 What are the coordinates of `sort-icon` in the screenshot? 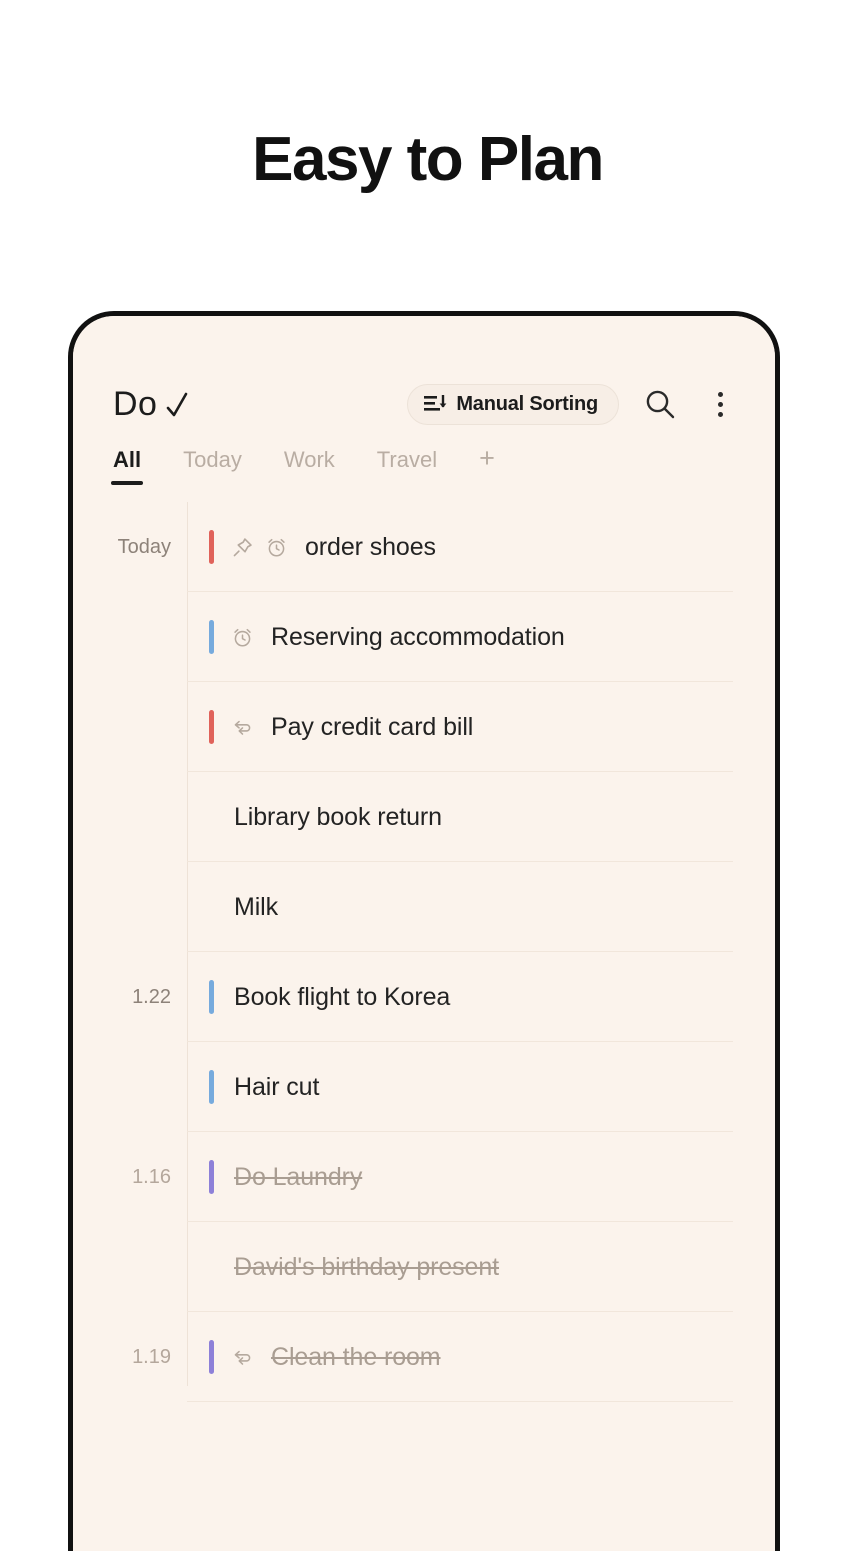 It's located at (435, 404).